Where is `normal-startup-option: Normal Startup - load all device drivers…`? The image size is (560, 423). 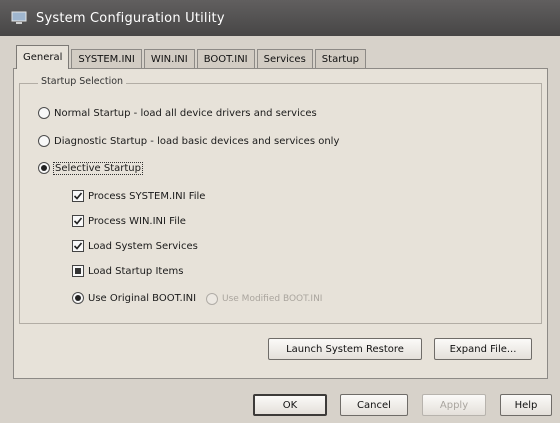
normal-startup-option: Normal Startup - load all device drivers… is located at coordinates (177, 113).